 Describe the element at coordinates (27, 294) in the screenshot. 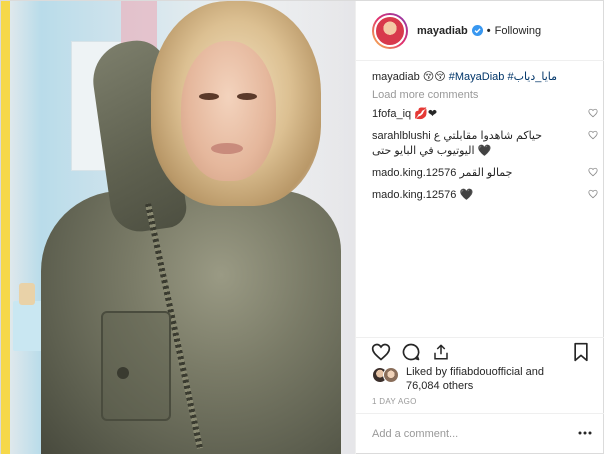

I see `background-bottle` at that location.